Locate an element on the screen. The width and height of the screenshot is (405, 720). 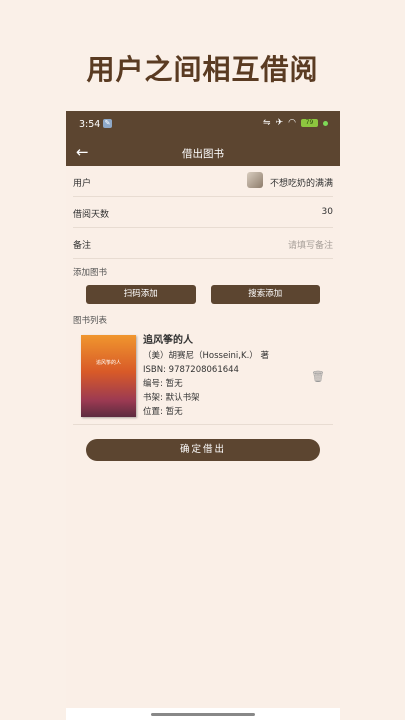
trash-icon: 🗑 is located at coordinates (318, 376).